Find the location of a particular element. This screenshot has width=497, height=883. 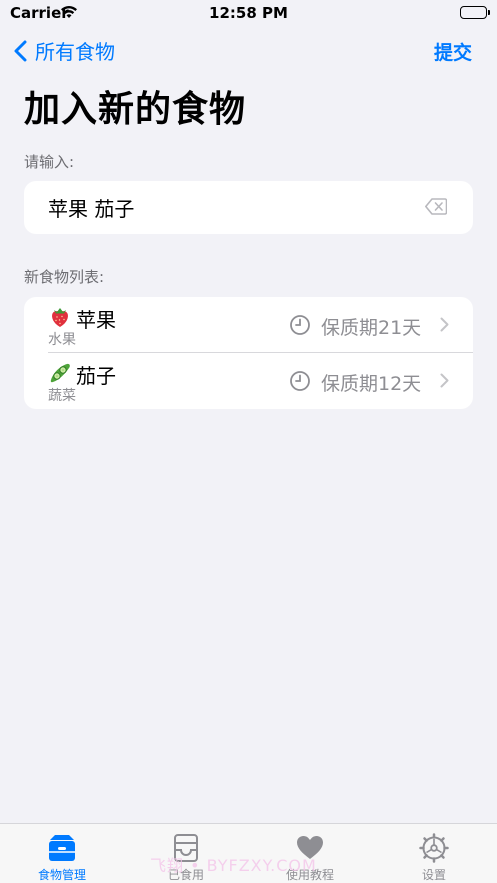

list-item: 茄子 蔬菜 保质期12天 is located at coordinates (248, 381).